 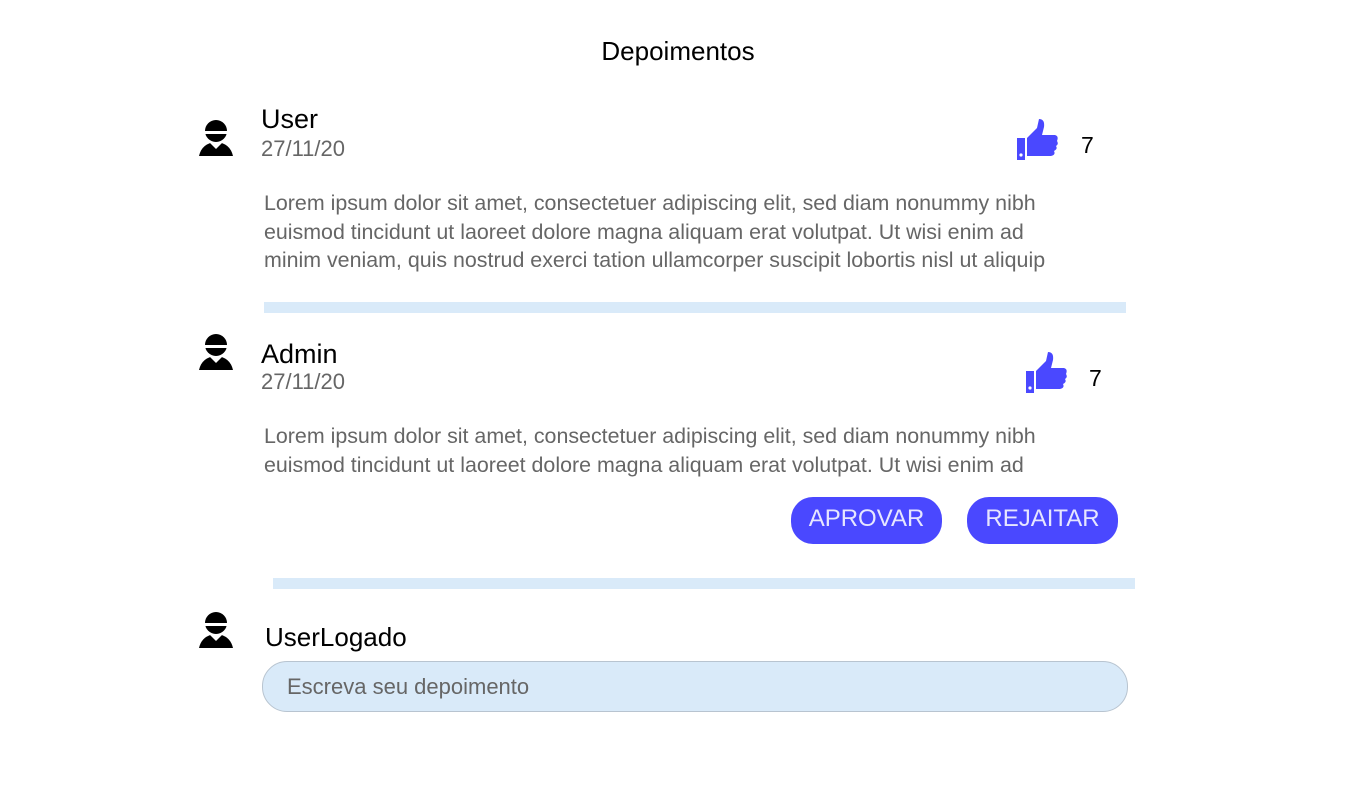 What do you see at coordinates (1042, 520) in the screenshot?
I see `reject-button: REJAITAR` at bounding box center [1042, 520].